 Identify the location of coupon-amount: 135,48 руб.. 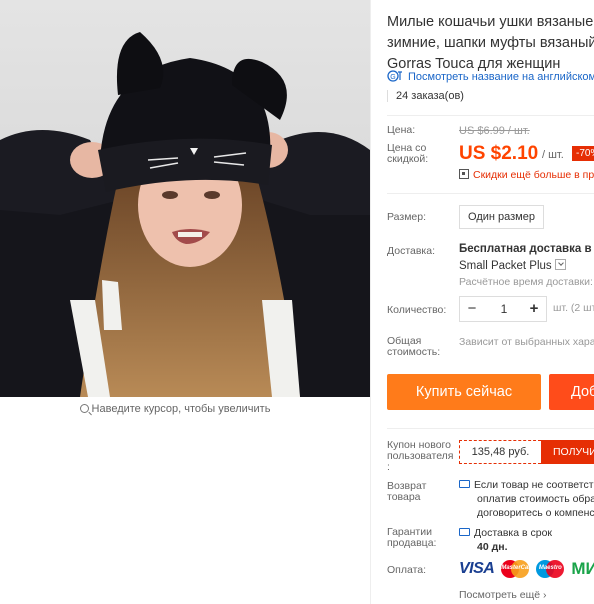
(500, 452).